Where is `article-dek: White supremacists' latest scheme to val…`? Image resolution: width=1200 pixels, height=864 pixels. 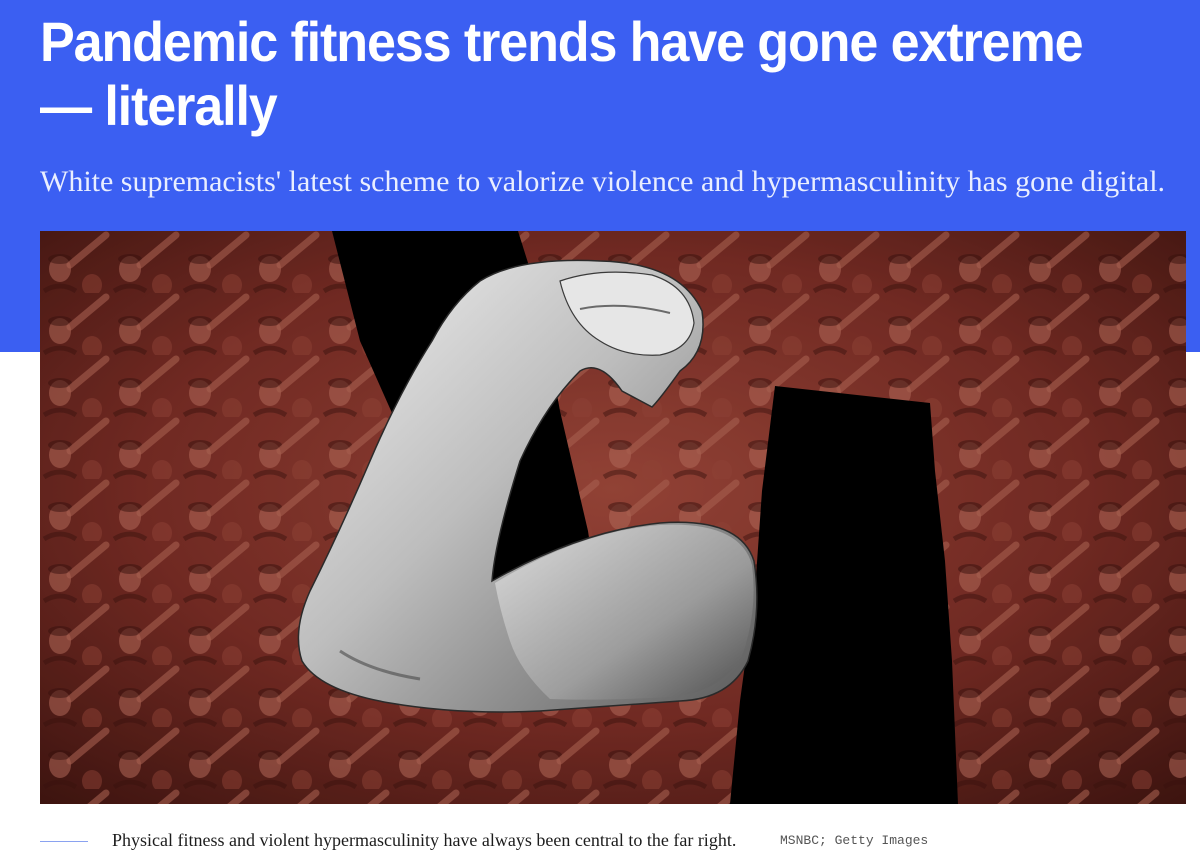 article-dek: White supremacists' latest scheme to val… is located at coordinates (603, 181).